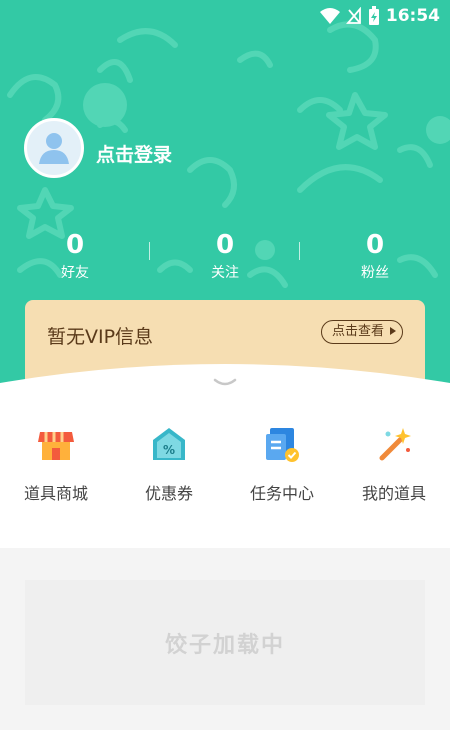 This screenshot has height=730, width=450. I want to click on vip-title: 暂无VIP信息, so click(100, 337).